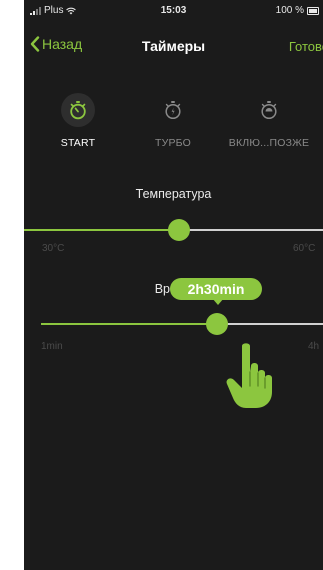 The height and width of the screenshot is (570, 323). Describe the element at coordinates (306, 46) in the screenshot. I see `done-button: Готово` at that location.